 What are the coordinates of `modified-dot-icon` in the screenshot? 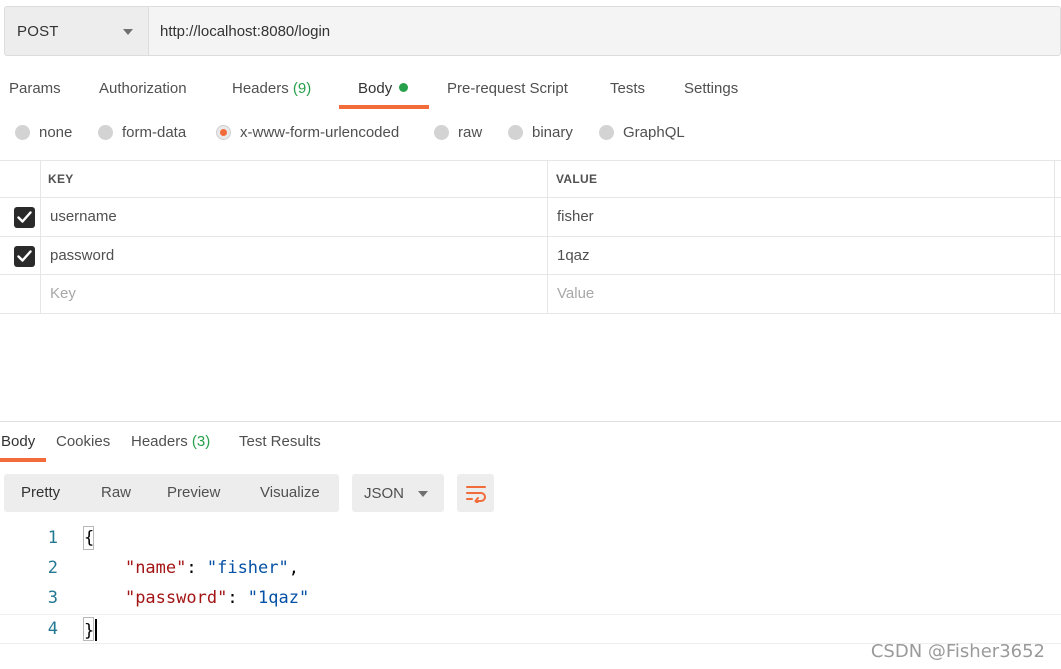 It's located at (404, 87).